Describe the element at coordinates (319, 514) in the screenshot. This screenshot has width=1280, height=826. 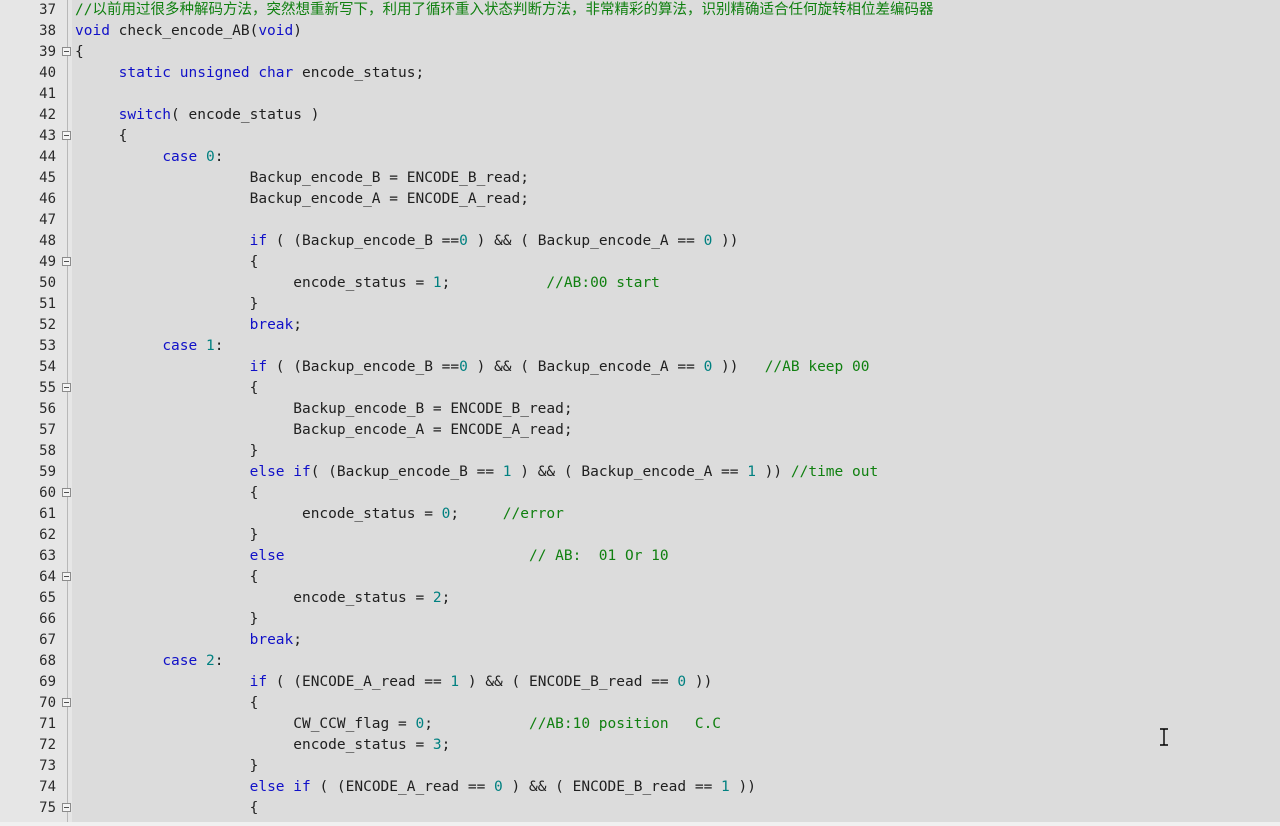
I see `code-line-text: encode_status = 0; //error` at that location.